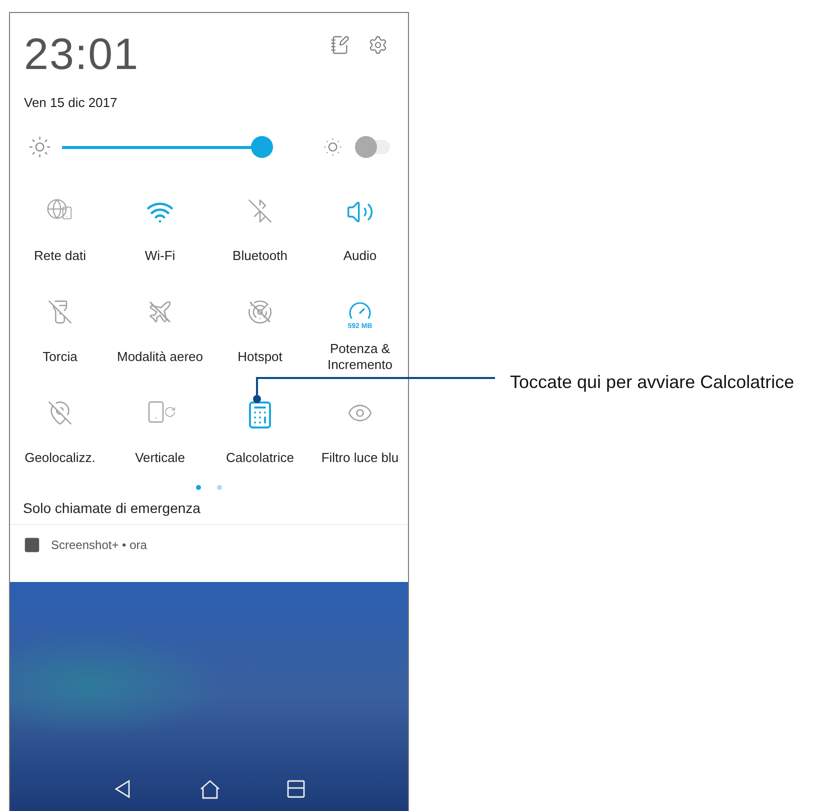 The height and width of the screenshot is (811, 822). What do you see at coordinates (260, 357) in the screenshot?
I see `tile-label: Hotspot` at bounding box center [260, 357].